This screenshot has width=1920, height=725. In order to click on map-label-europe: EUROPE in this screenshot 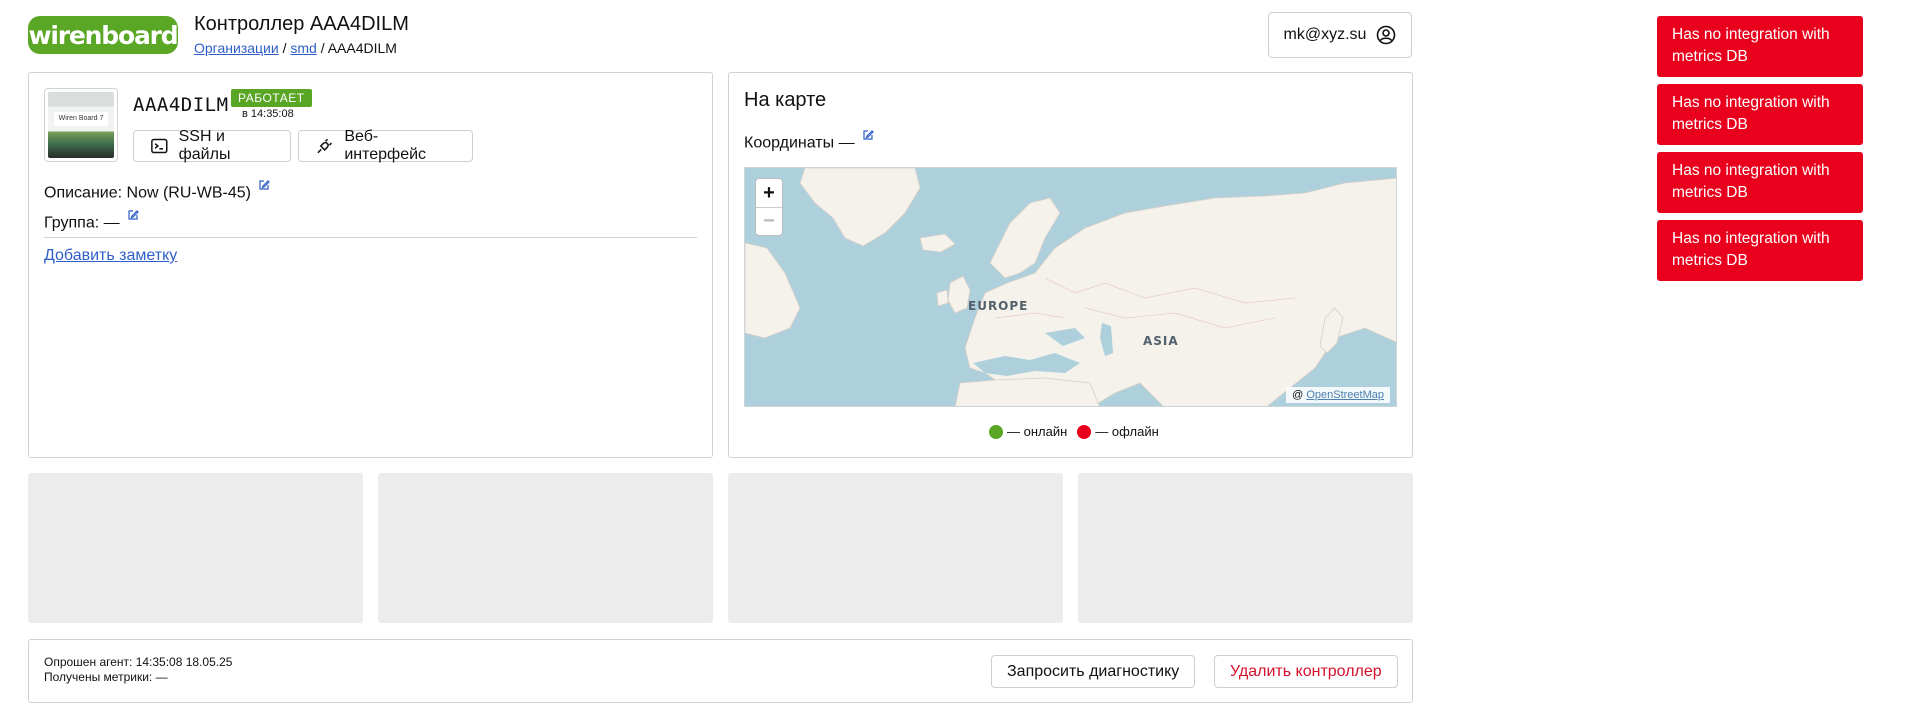, I will do `click(998, 306)`.